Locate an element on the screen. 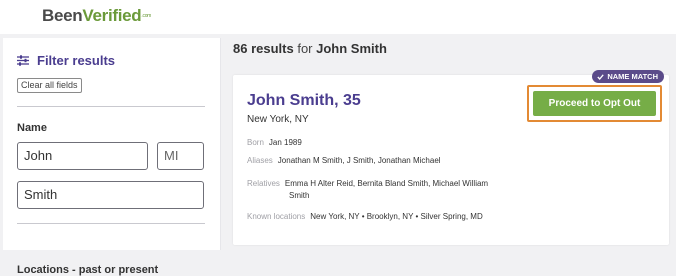 The height and width of the screenshot is (276, 676). name-label: Name is located at coordinates (32, 128).